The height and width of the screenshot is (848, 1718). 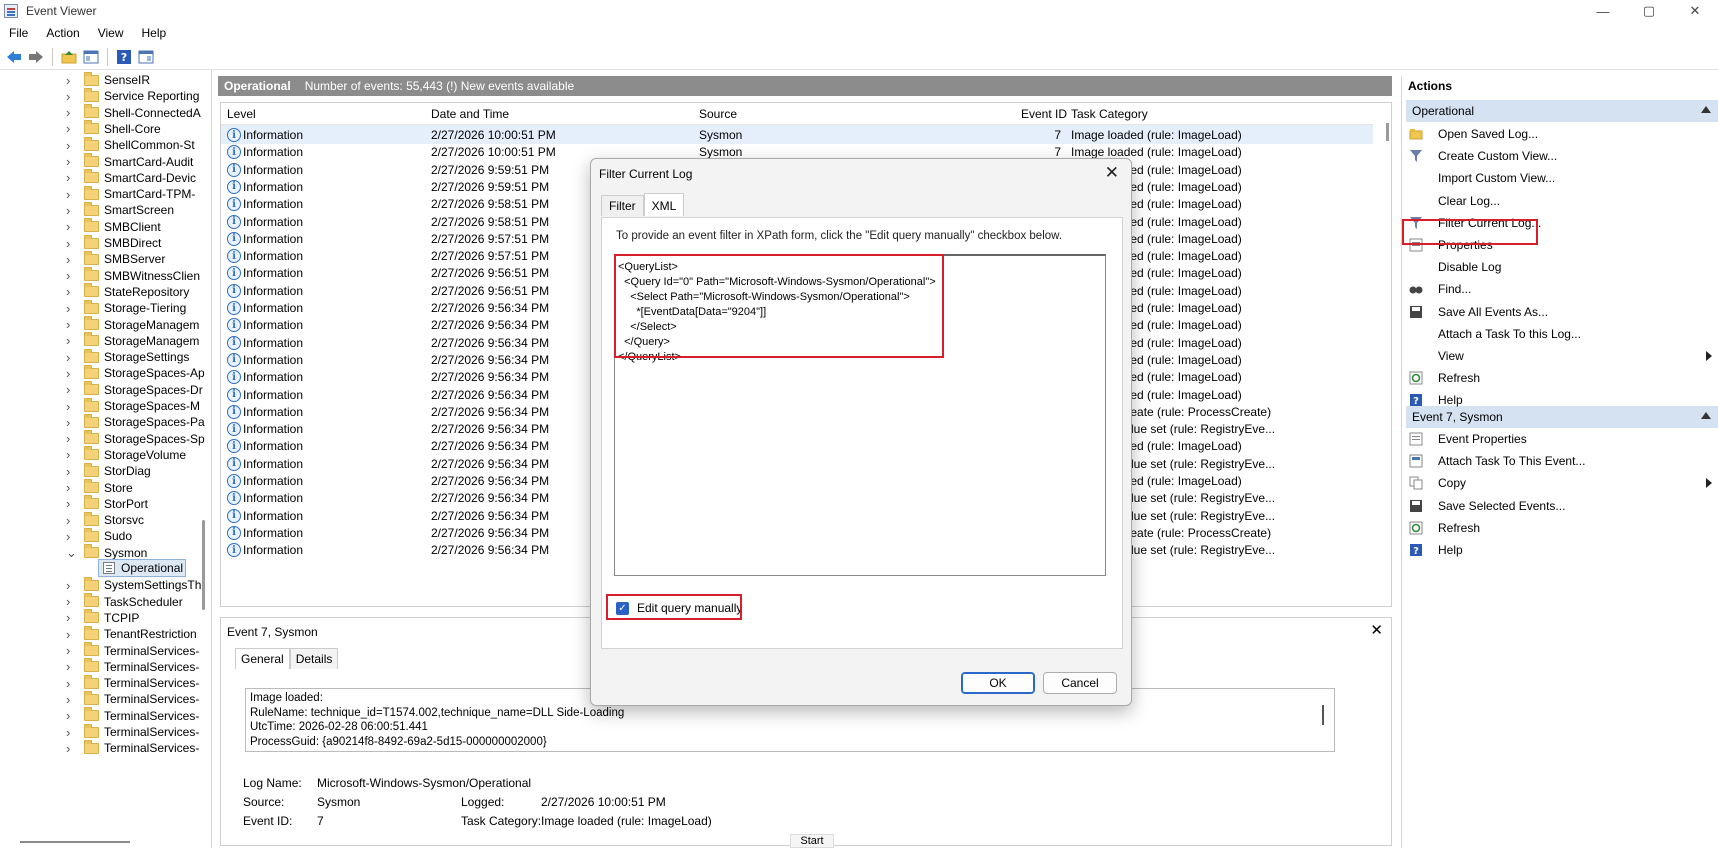 What do you see at coordinates (718, 114) in the screenshot?
I see `column-source: Source` at bounding box center [718, 114].